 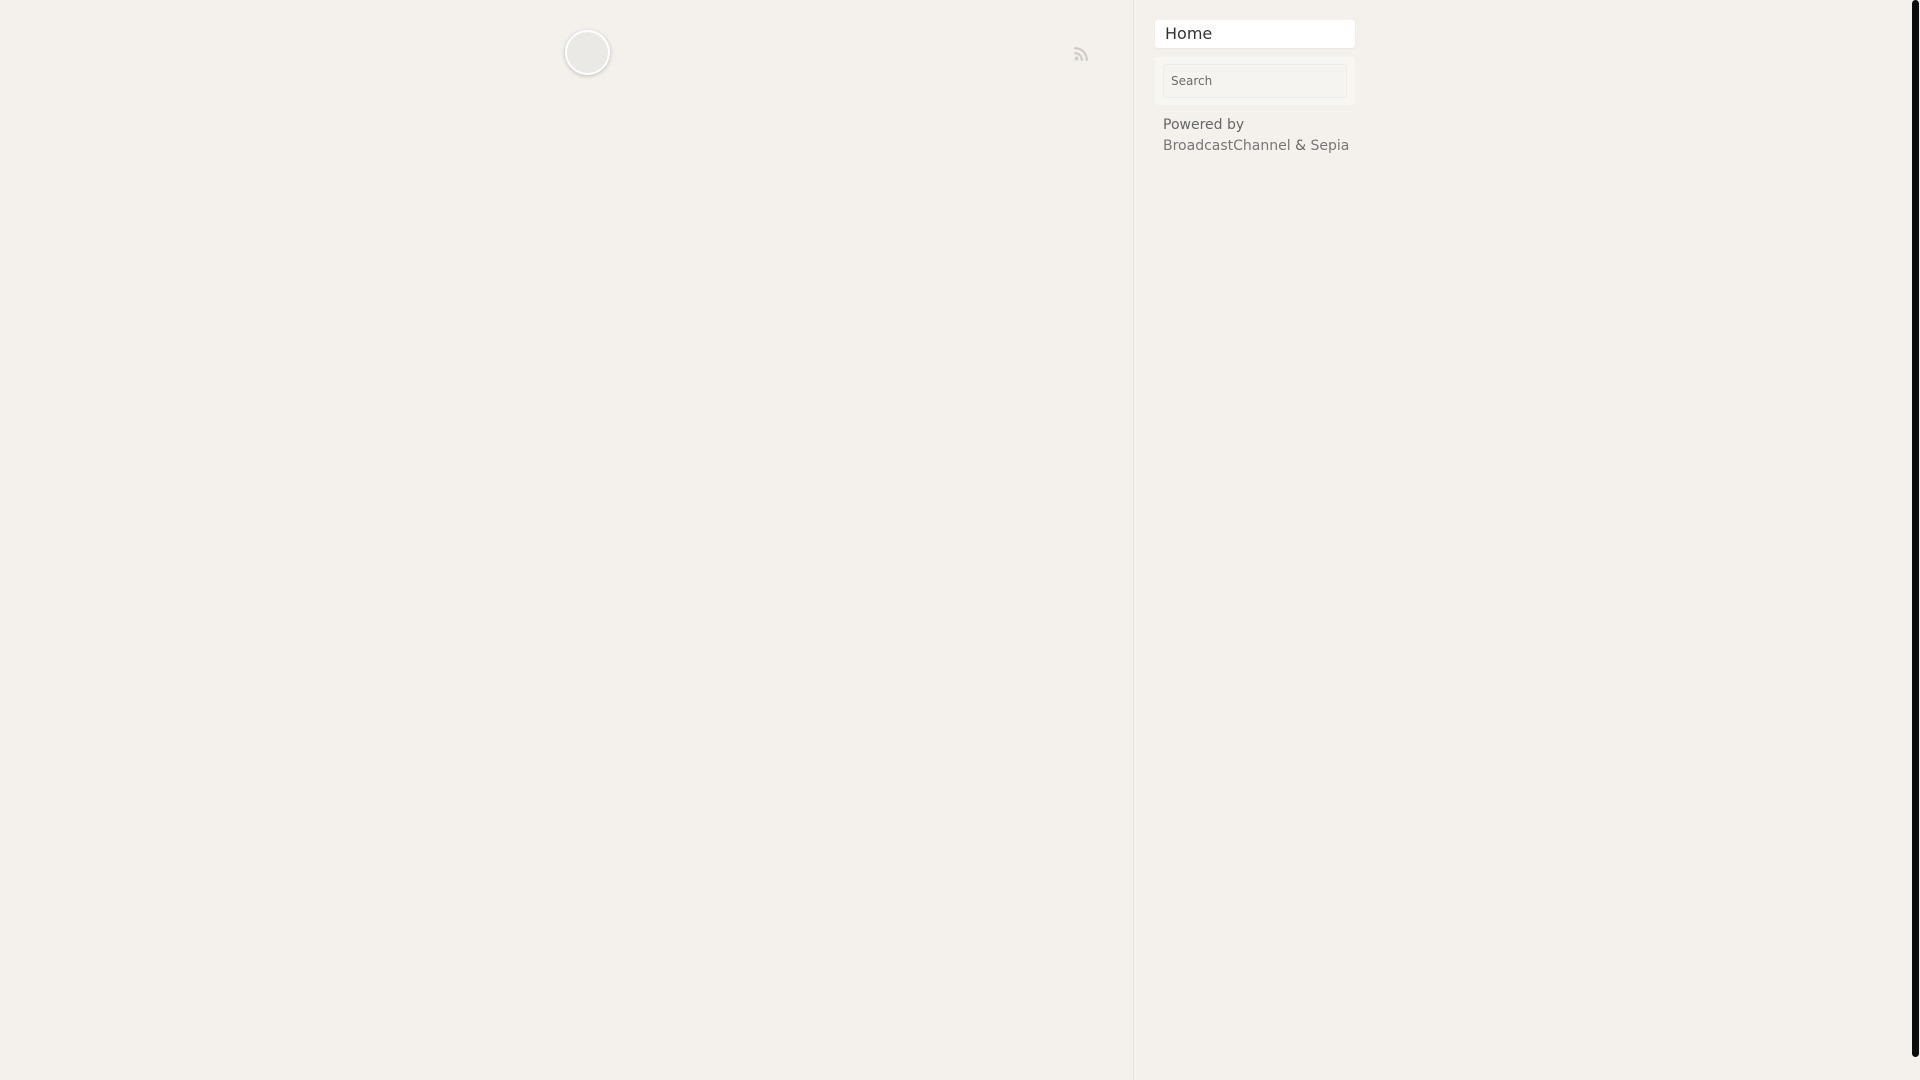 What do you see at coordinates (1227, 146) in the screenshot?
I see `broadcastchannel-link: BroadcastChannel` at bounding box center [1227, 146].